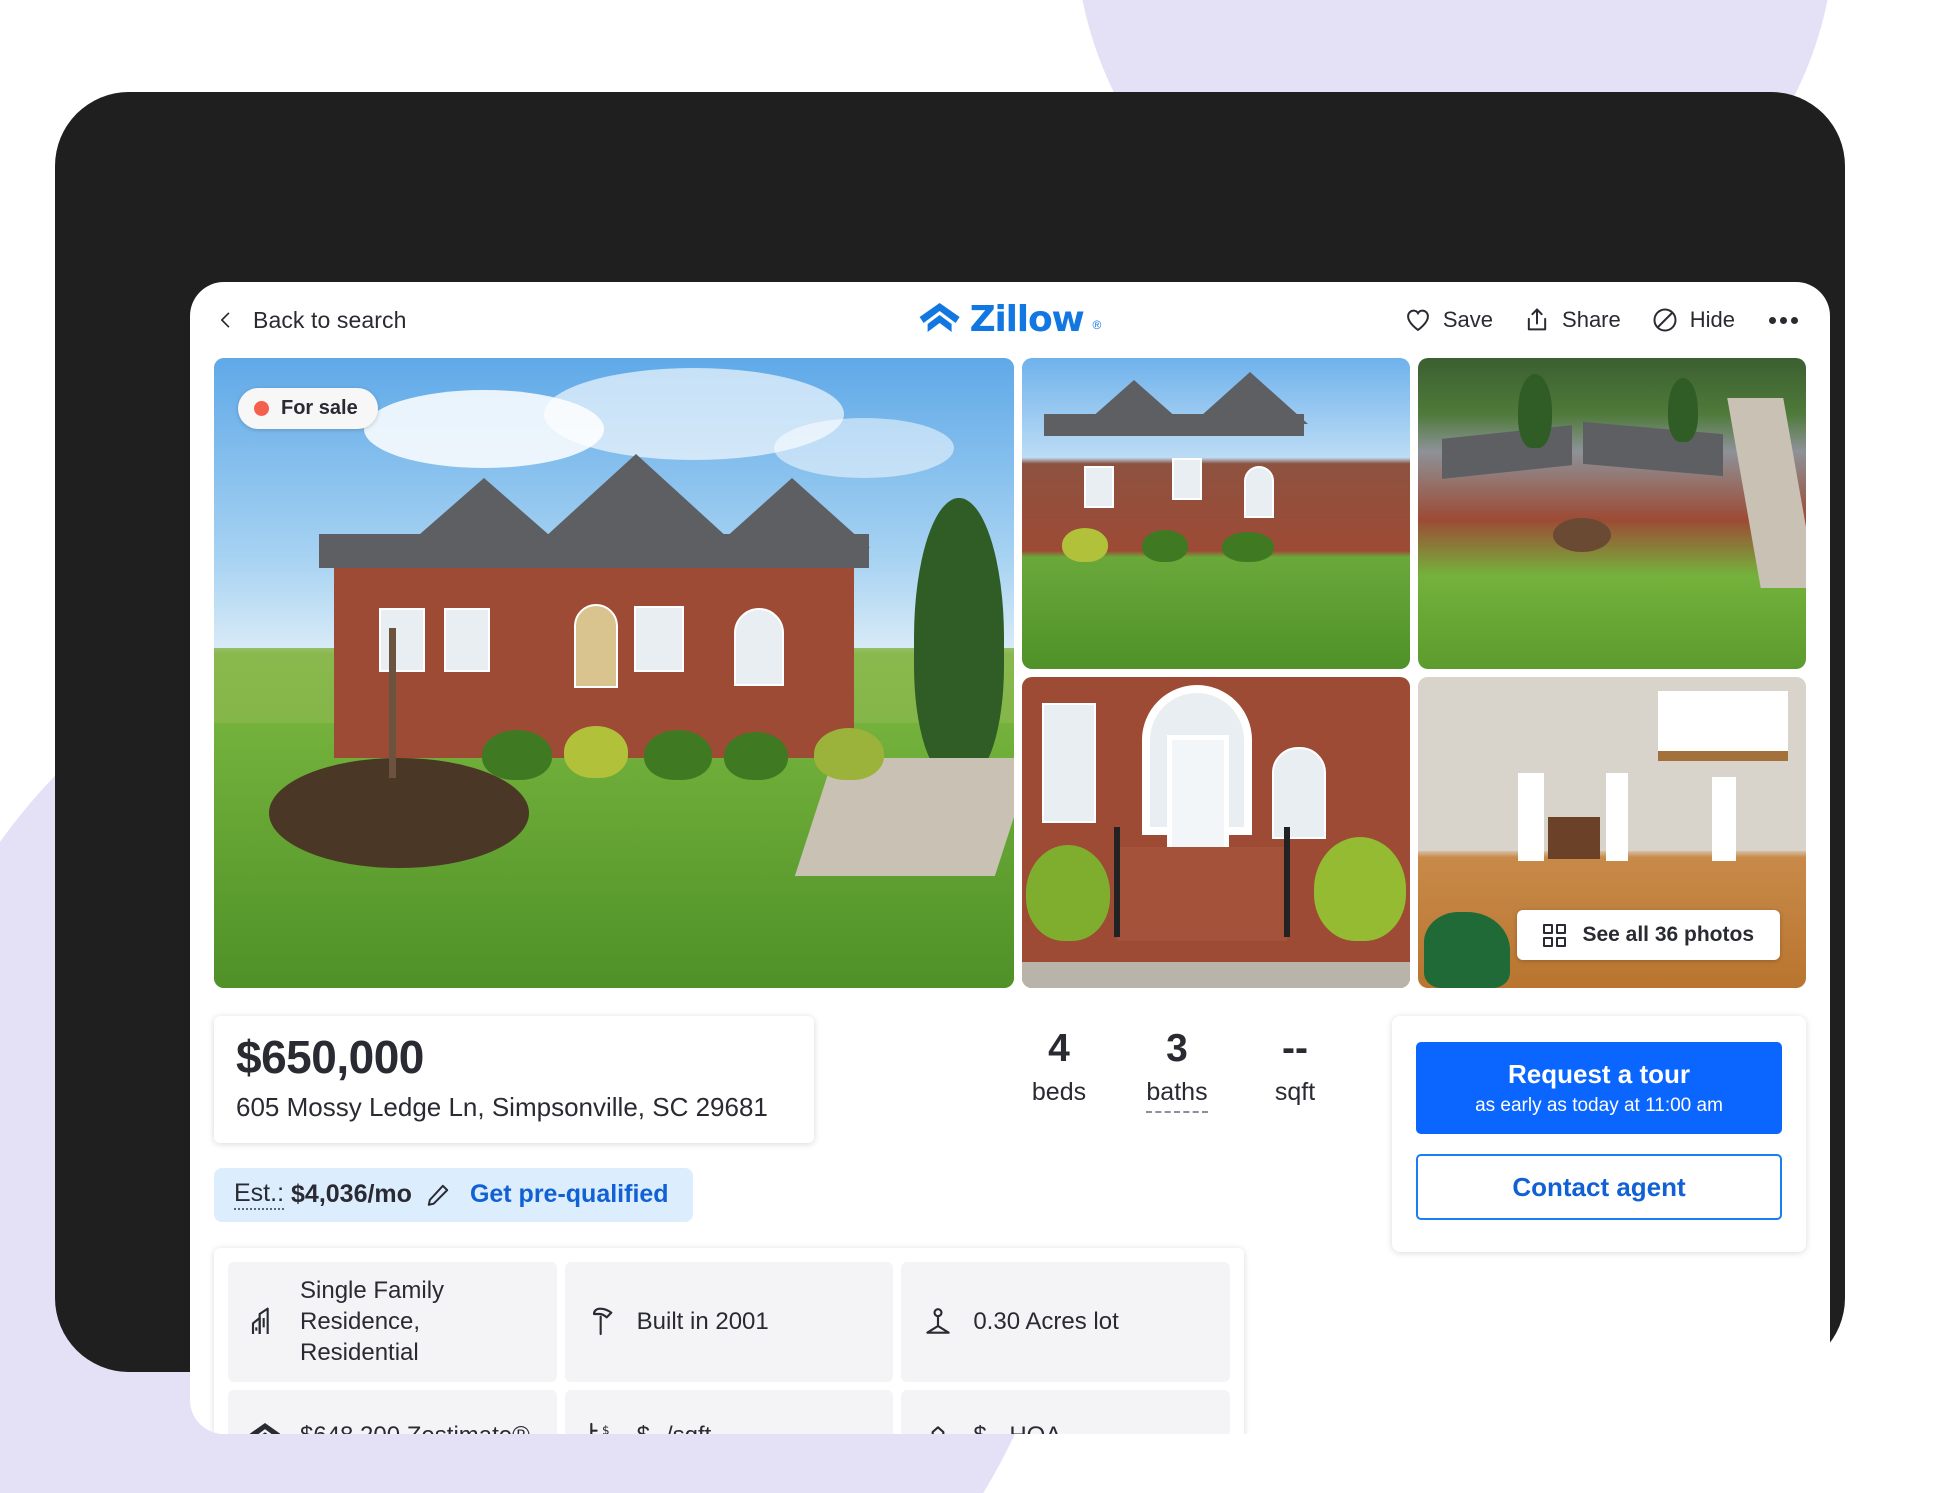  What do you see at coordinates (261, 408) in the screenshot?
I see `status-dot-icon` at bounding box center [261, 408].